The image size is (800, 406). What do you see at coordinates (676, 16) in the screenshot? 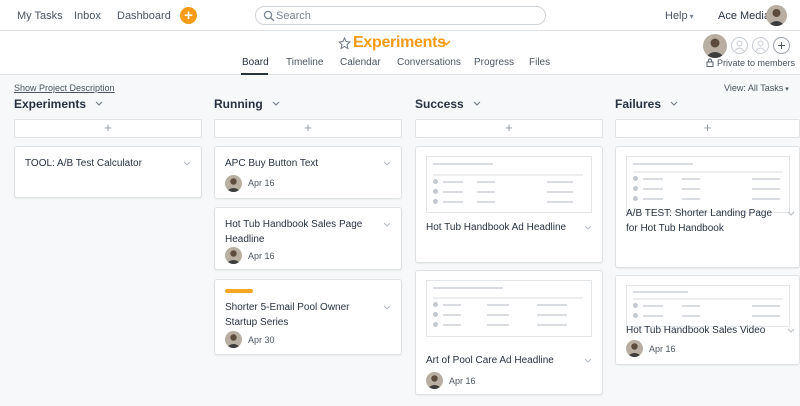
I see `help-label: Help` at bounding box center [676, 16].